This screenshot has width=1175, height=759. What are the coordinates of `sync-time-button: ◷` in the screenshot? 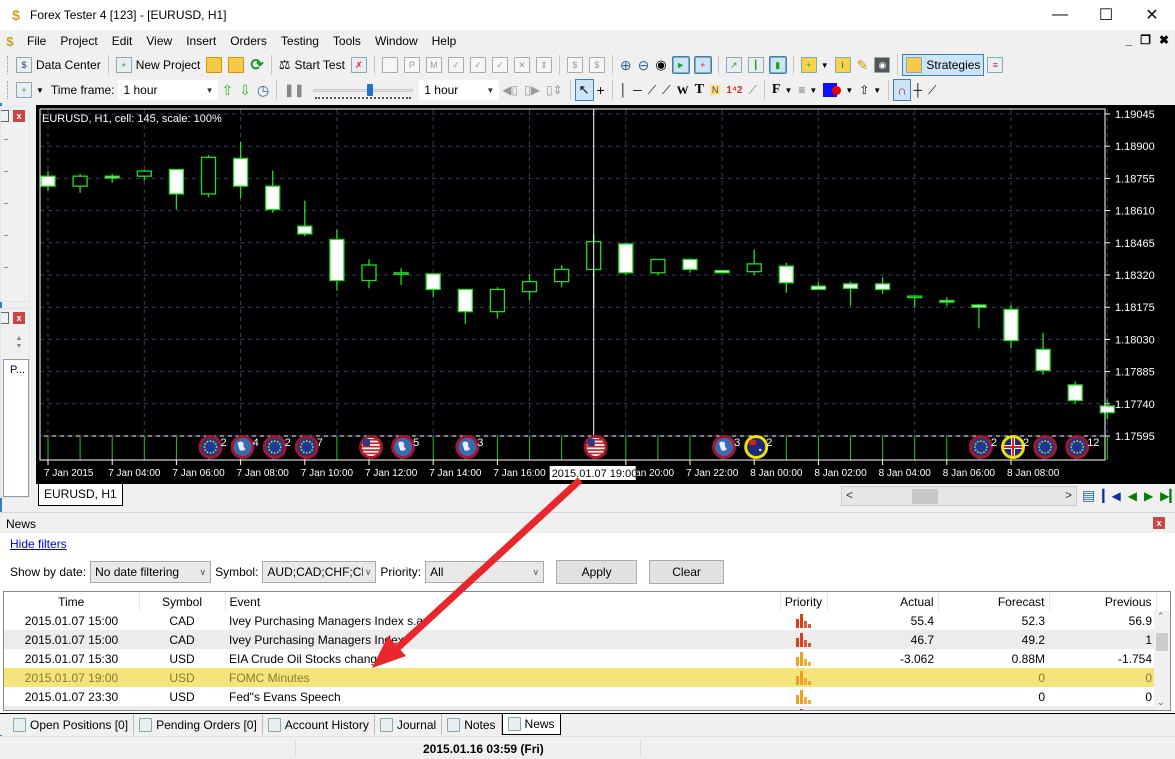 It's located at (263, 90).